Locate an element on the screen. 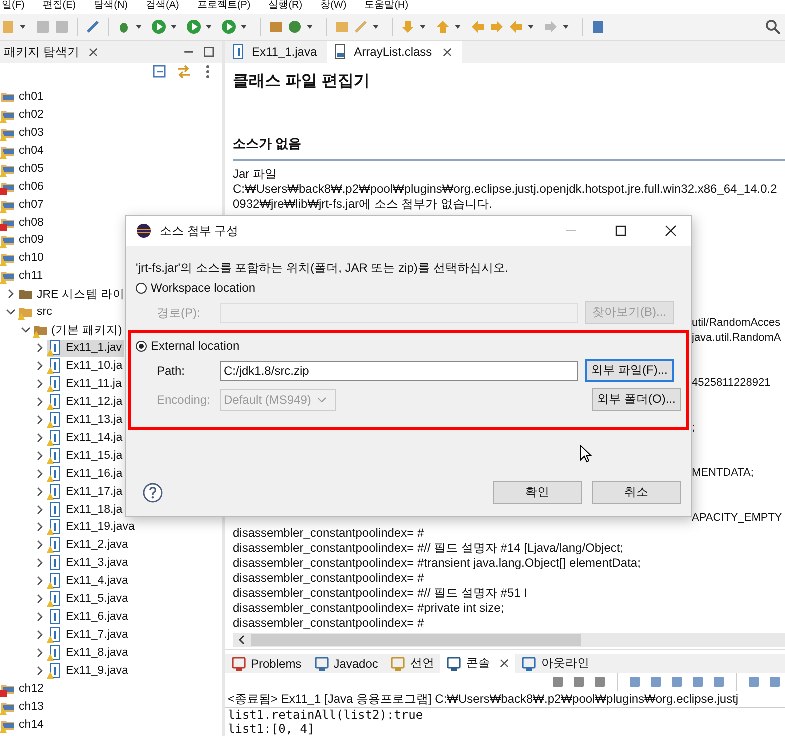 The image size is (785, 736). tree-item: Ex11_10.ja is located at coordinates (86, 366).